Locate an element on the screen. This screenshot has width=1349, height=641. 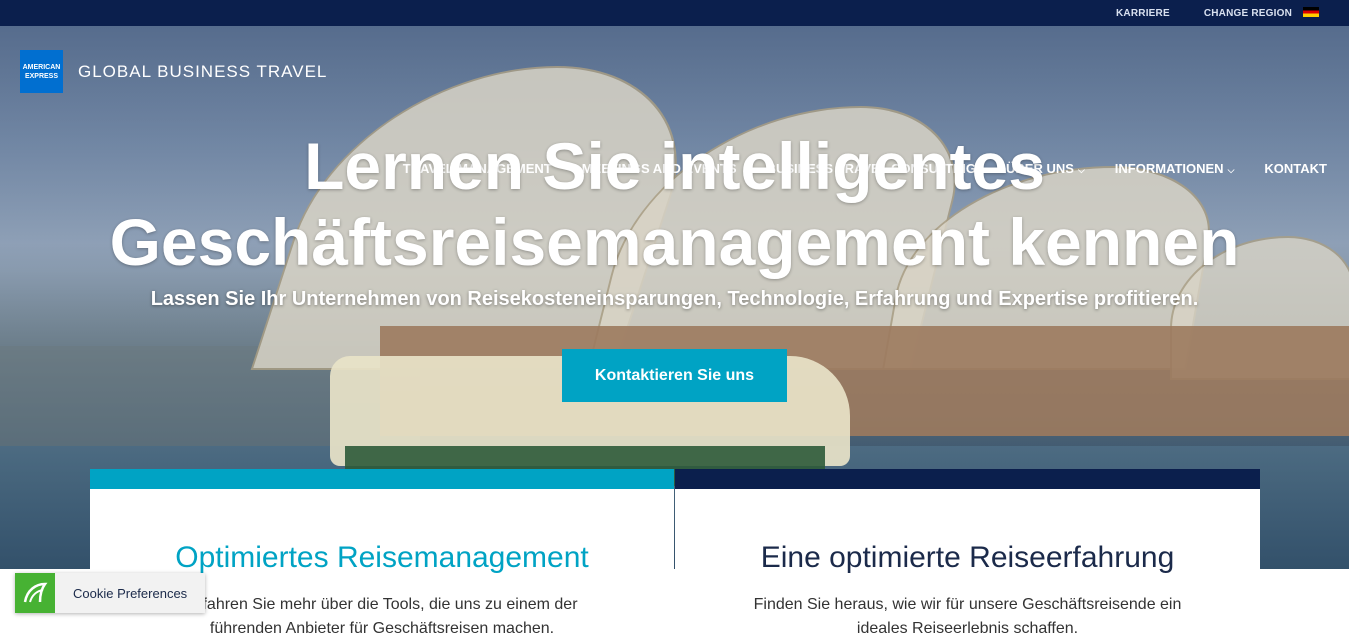
cookie-shield-icon is located at coordinates (35, 593).